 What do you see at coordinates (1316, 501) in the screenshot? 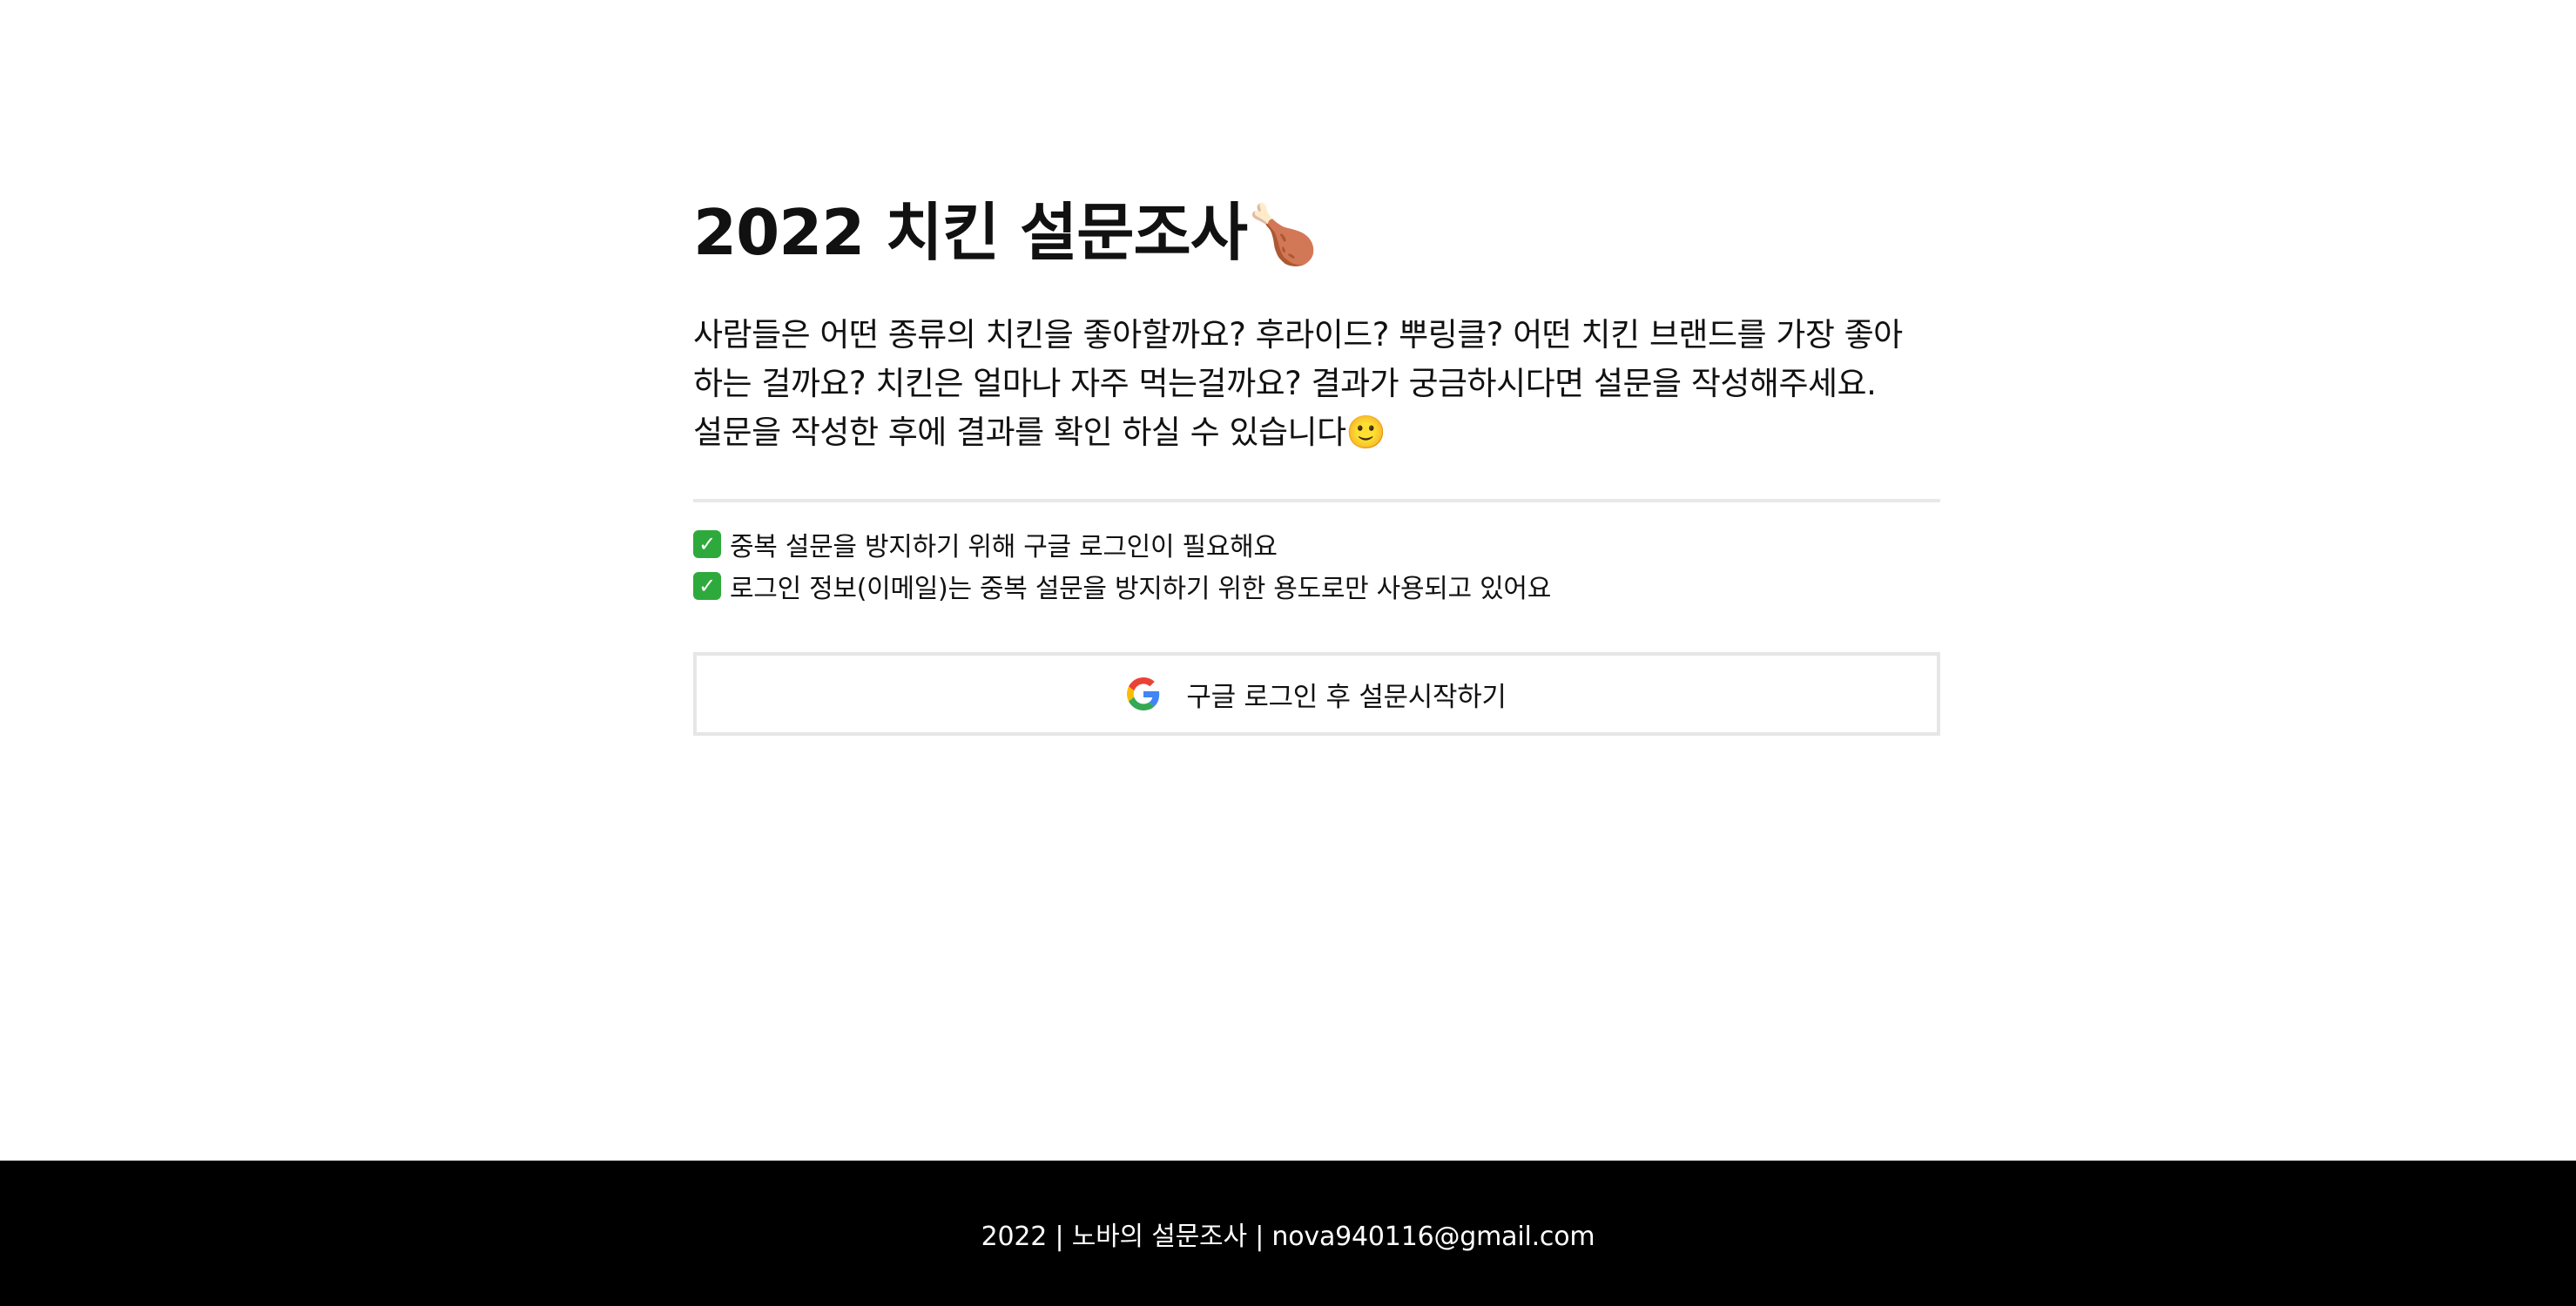
I see `divider` at bounding box center [1316, 501].